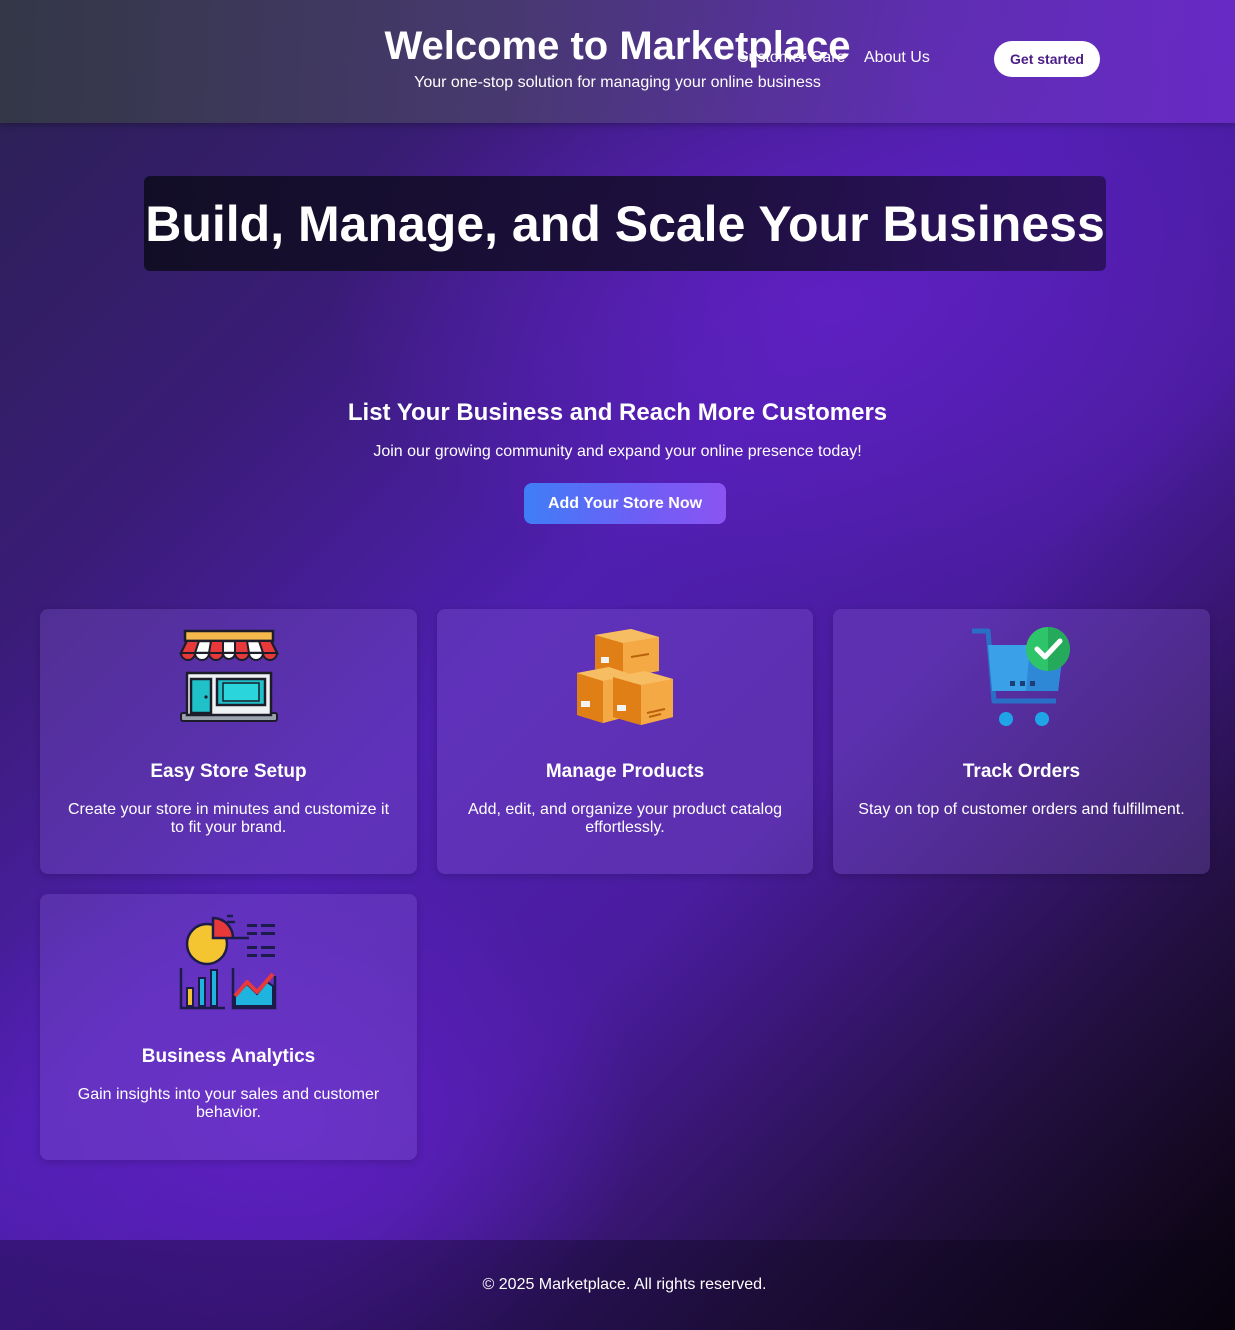  I want to click on nav-link-customer-care: Customer Care, so click(791, 58).